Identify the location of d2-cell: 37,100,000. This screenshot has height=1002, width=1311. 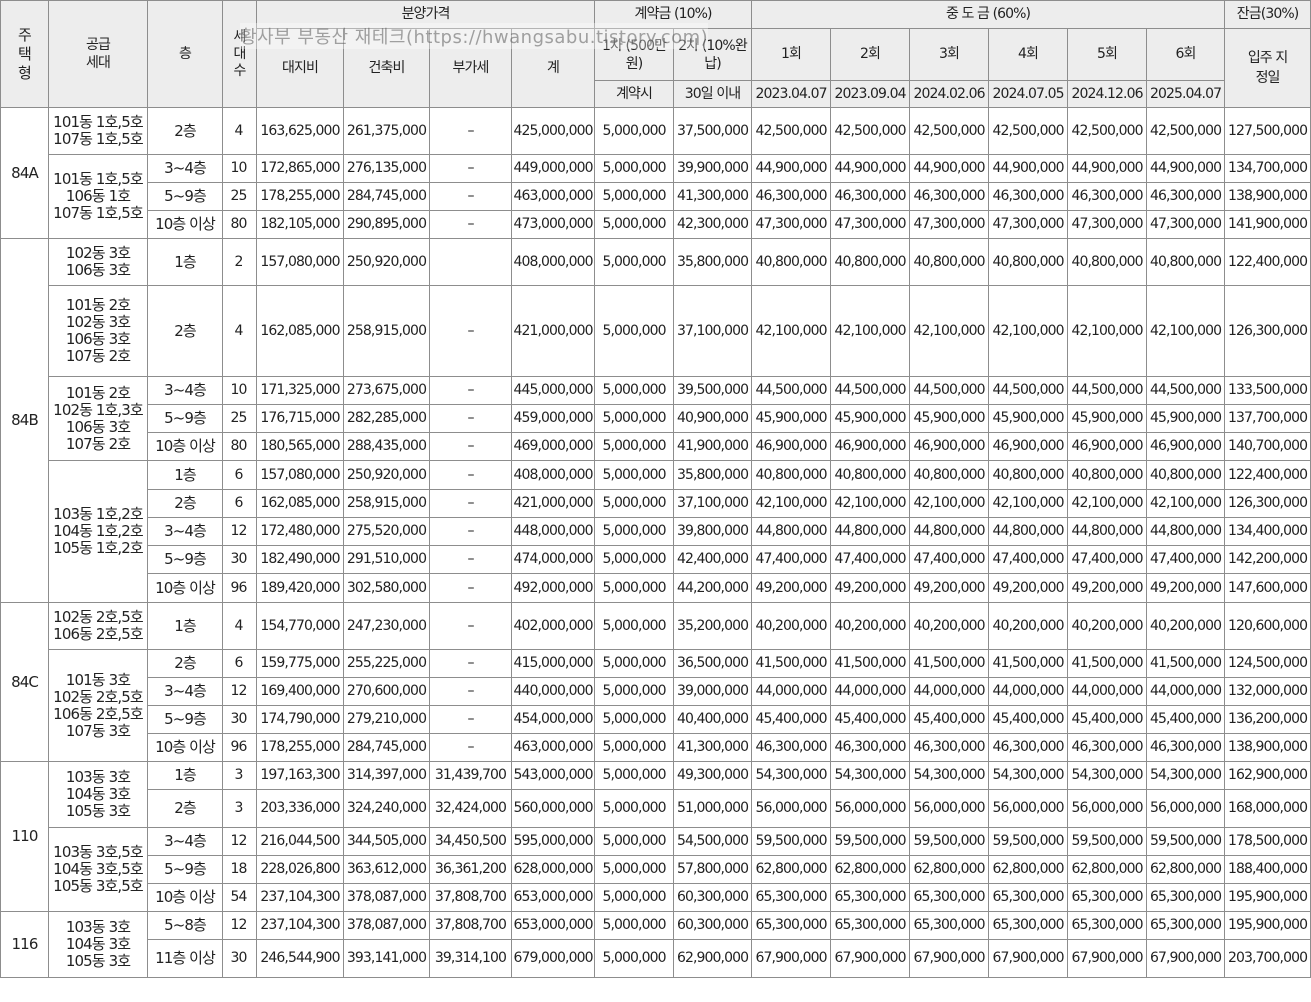
(713, 331).